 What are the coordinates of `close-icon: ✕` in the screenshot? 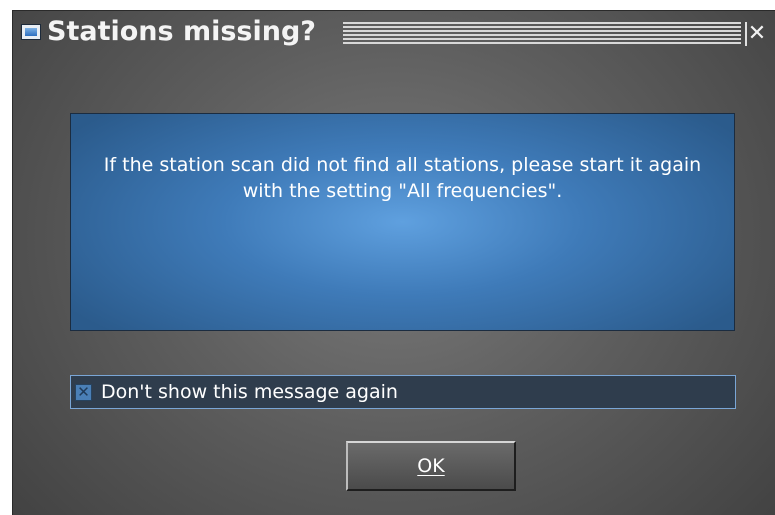 It's located at (756, 34).